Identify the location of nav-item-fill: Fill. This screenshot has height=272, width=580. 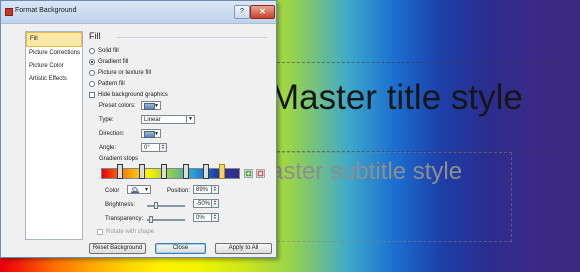
(54, 39).